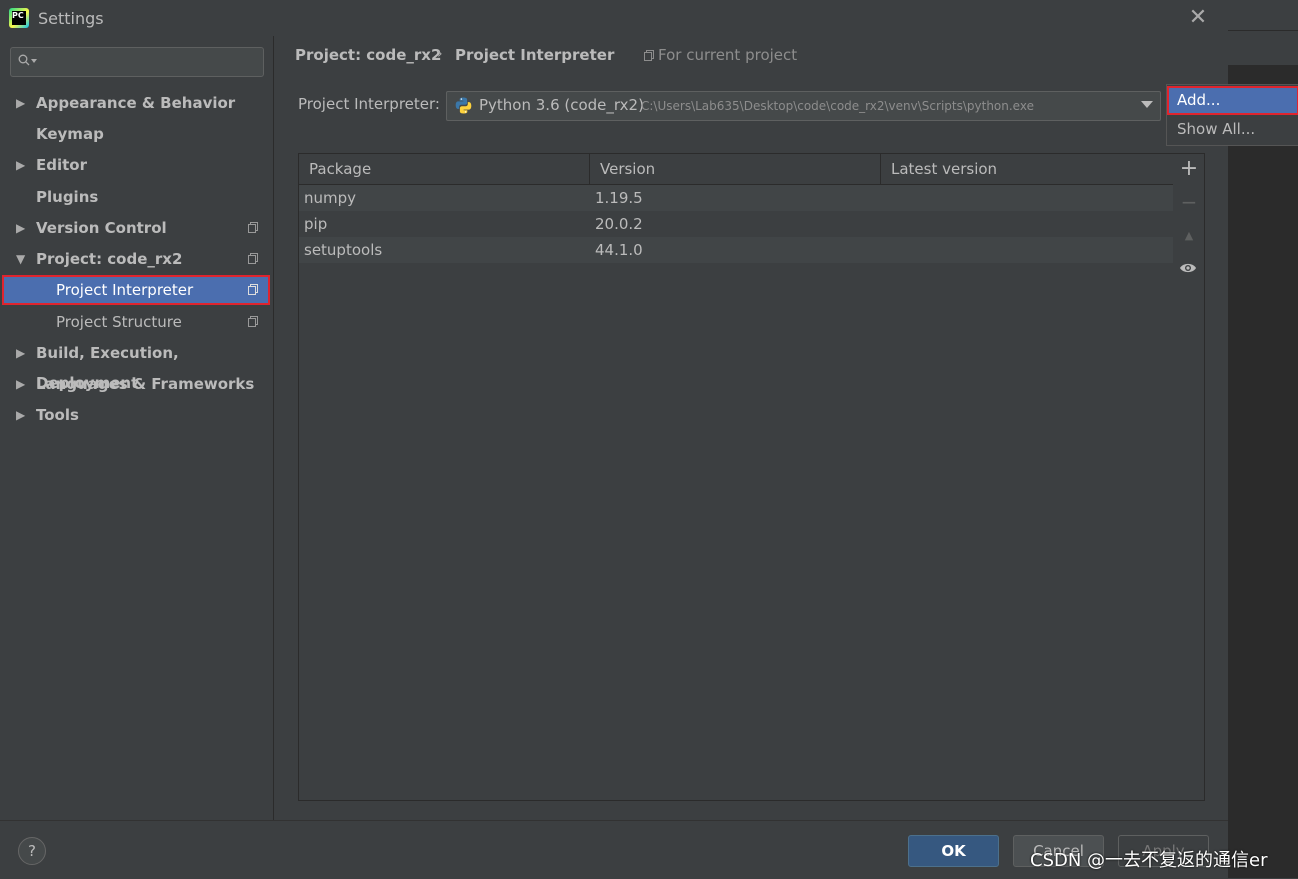 The image size is (1298, 879). Describe the element at coordinates (619, 250) in the screenshot. I see `package-version: 44.1.0` at that location.